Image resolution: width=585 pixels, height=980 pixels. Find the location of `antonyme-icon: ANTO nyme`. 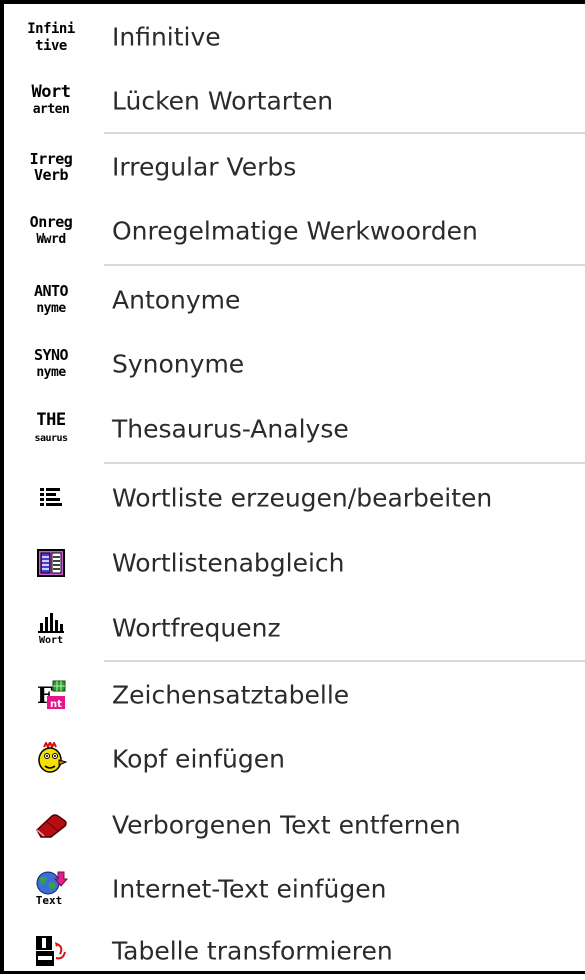

antonyme-icon: ANTO nyme is located at coordinates (51, 299).